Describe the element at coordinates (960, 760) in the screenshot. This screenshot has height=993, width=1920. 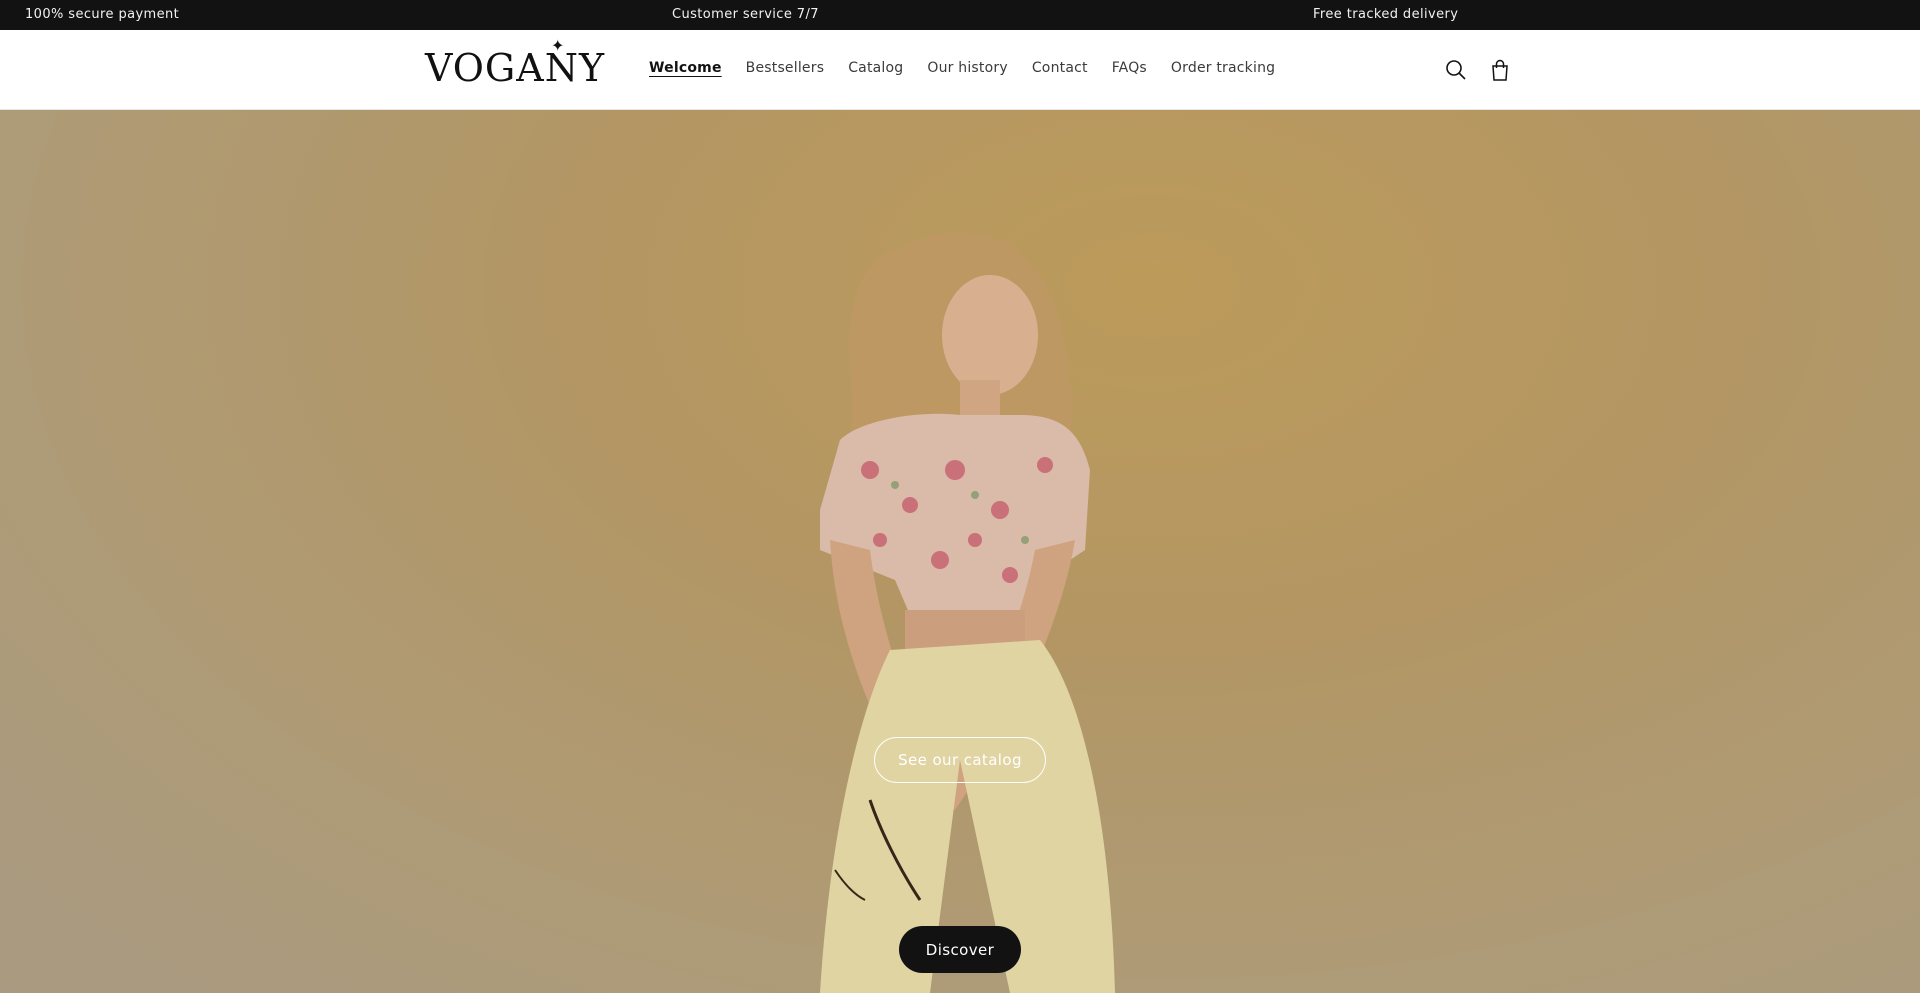
I see `see-catalog-button: See our catalog` at that location.